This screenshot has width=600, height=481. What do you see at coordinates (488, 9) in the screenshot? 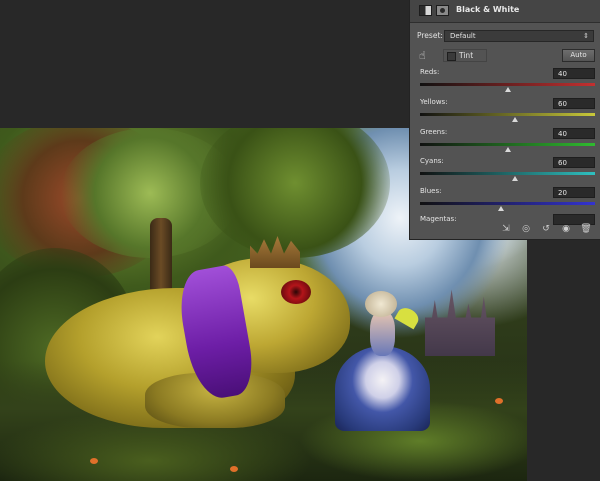
I see `panel-title: Black & White` at bounding box center [488, 9].